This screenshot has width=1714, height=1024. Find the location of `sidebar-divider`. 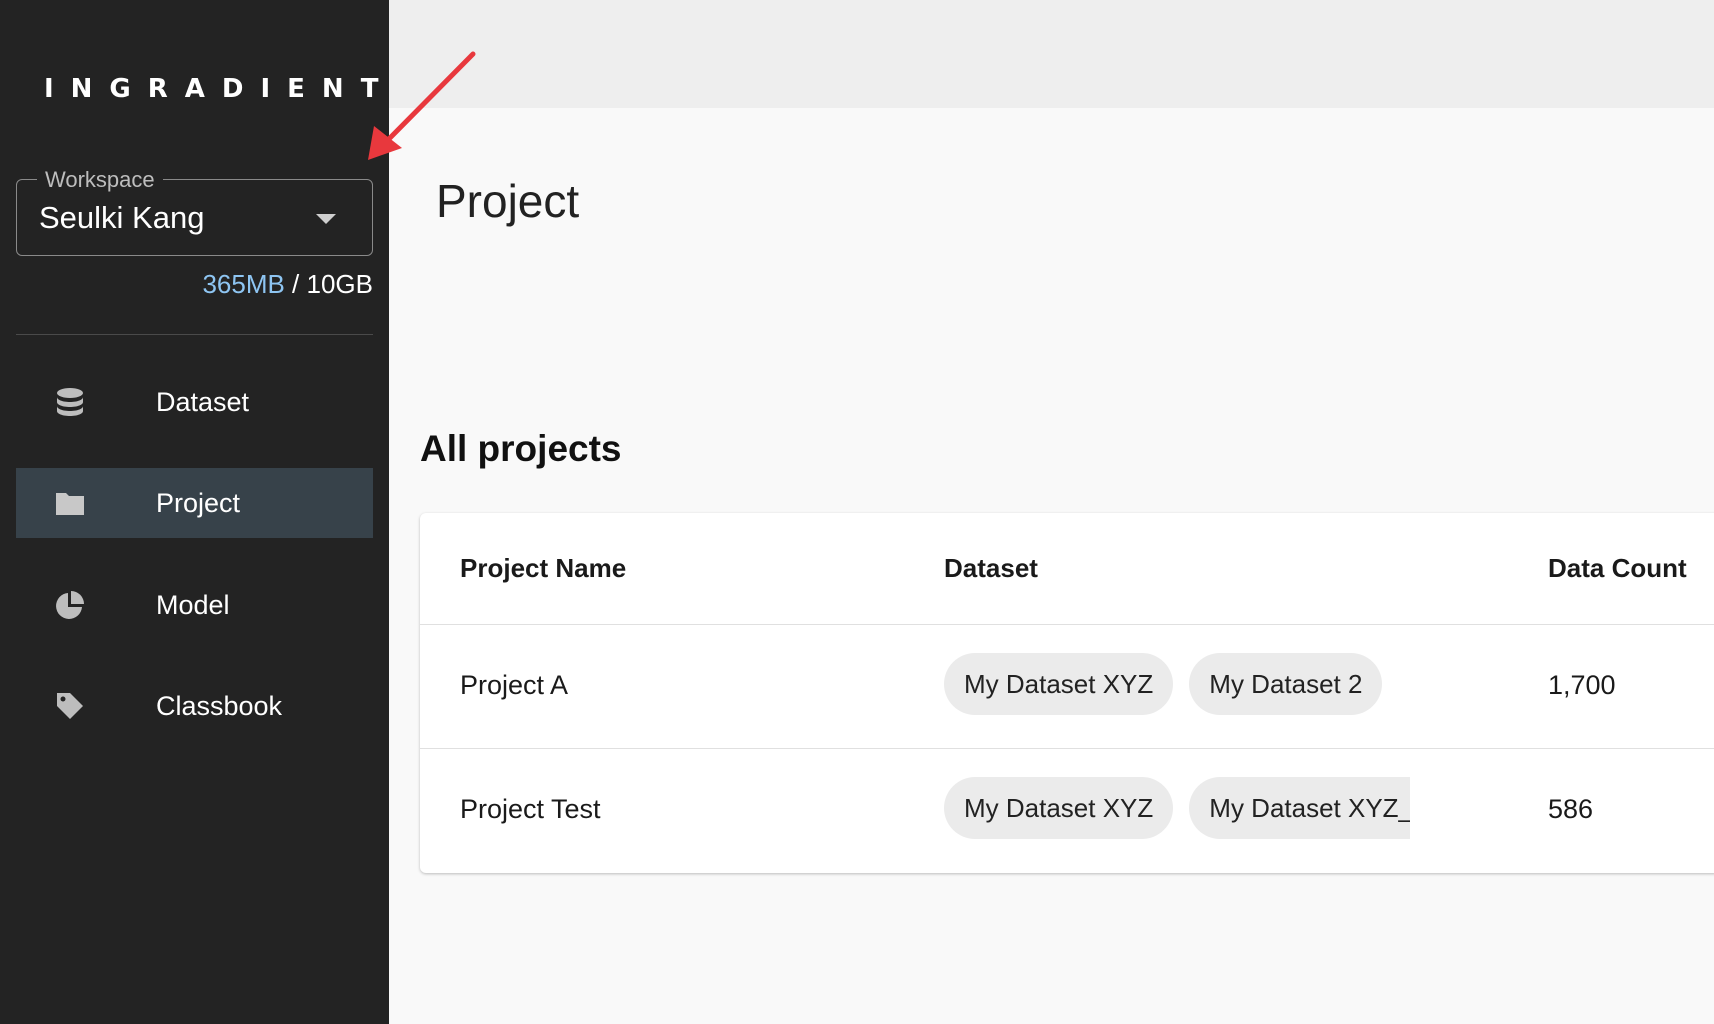

sidebar-divider is located at coordinates (194, 334).